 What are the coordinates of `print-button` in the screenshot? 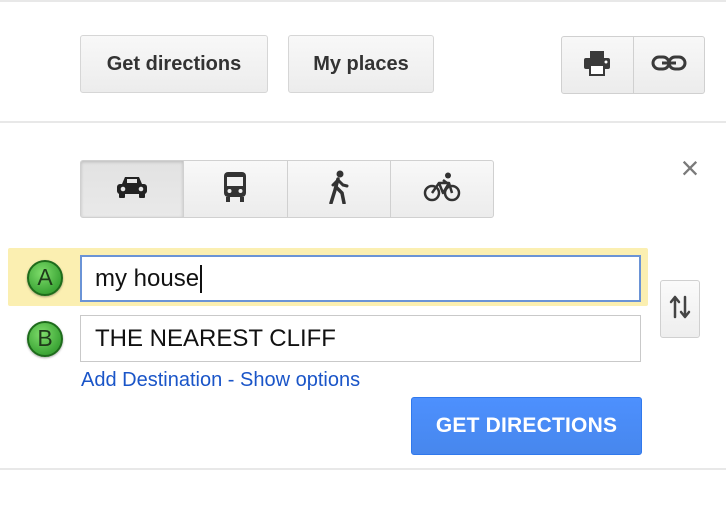 It's located at (597, 65).